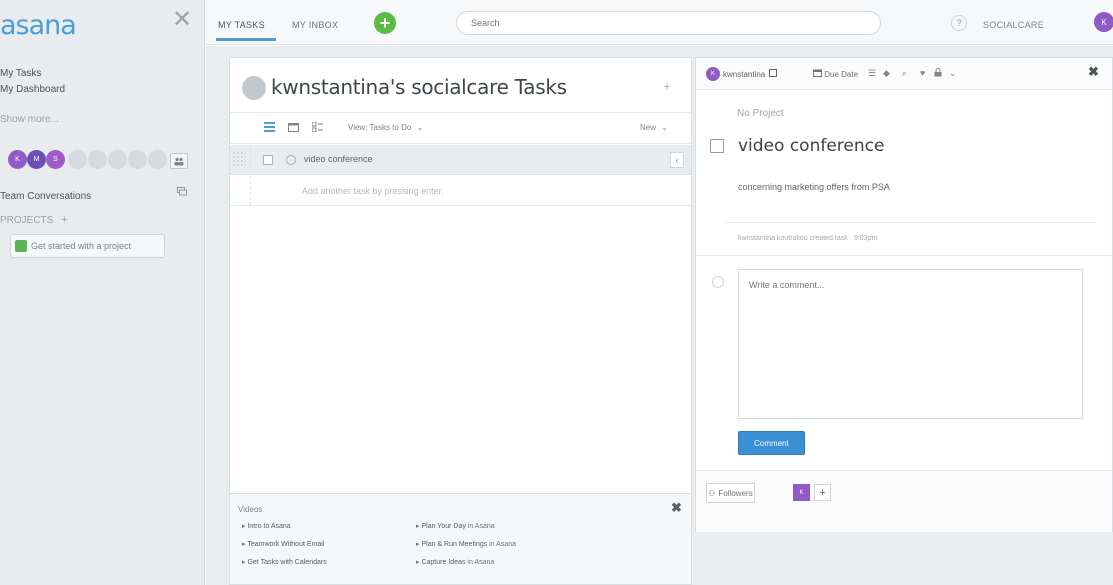 Image resolution: width=1113 pixels, height=585 pixels. Describe the element at coordinates (771, 443) in the screenshot. I see `comment-button: Comment` at that location.